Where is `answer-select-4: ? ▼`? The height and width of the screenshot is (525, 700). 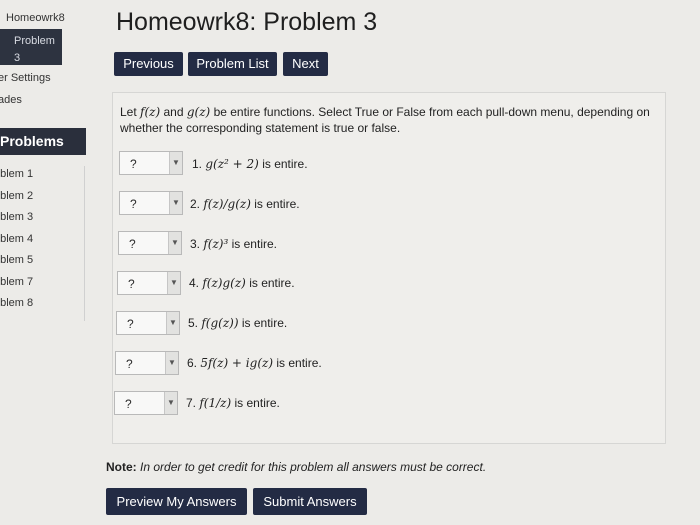 answer-select-4: ? ▼ is located at coordinates (149, 283).